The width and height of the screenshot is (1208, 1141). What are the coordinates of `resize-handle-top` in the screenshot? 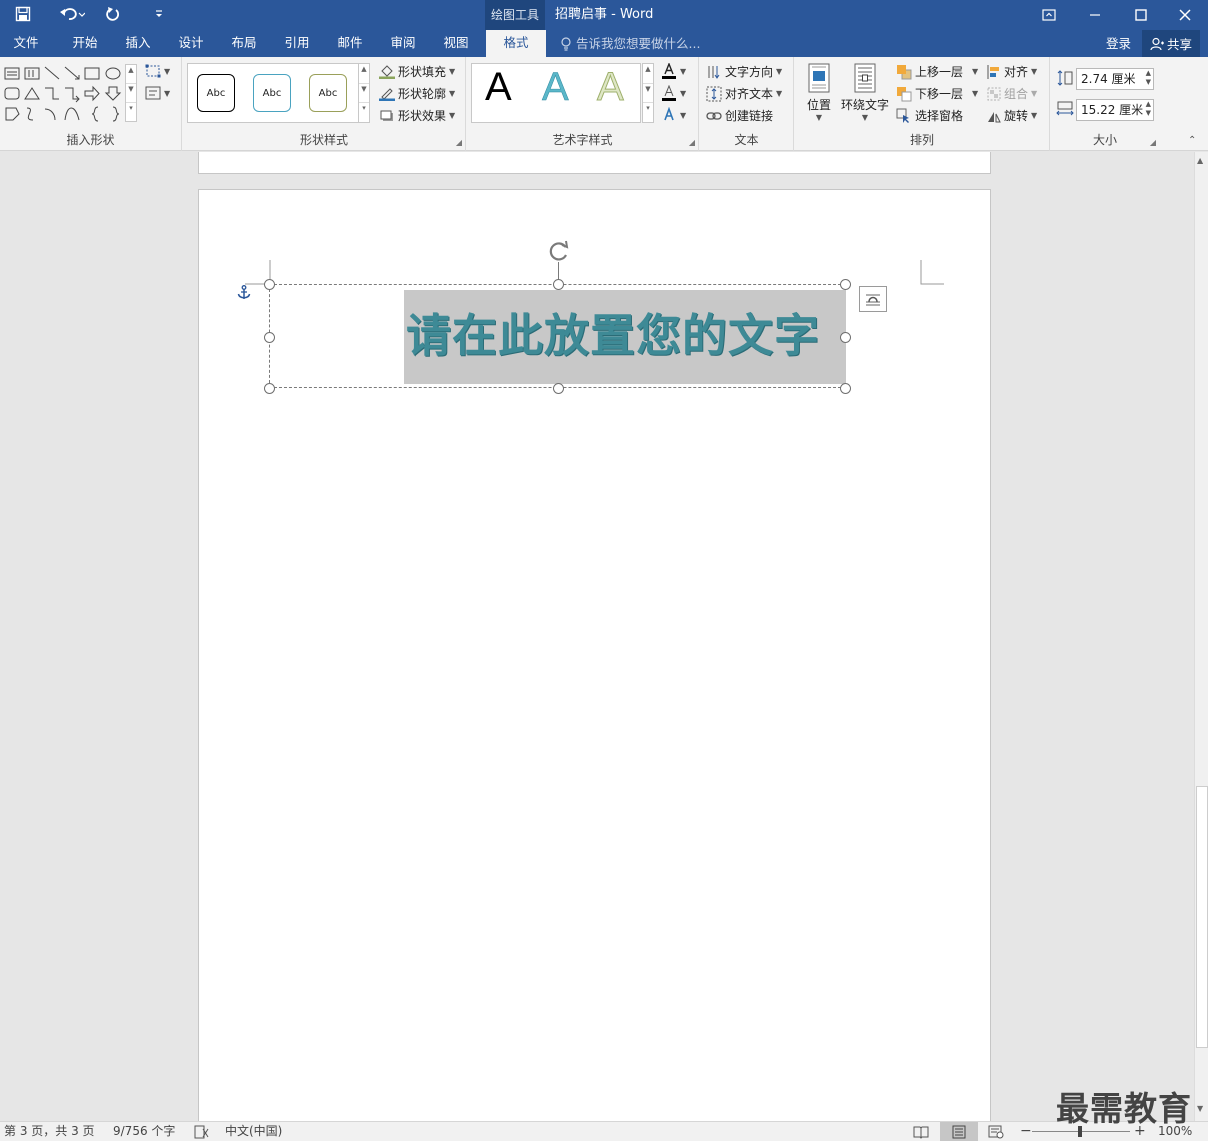 It's located at (558, 284).